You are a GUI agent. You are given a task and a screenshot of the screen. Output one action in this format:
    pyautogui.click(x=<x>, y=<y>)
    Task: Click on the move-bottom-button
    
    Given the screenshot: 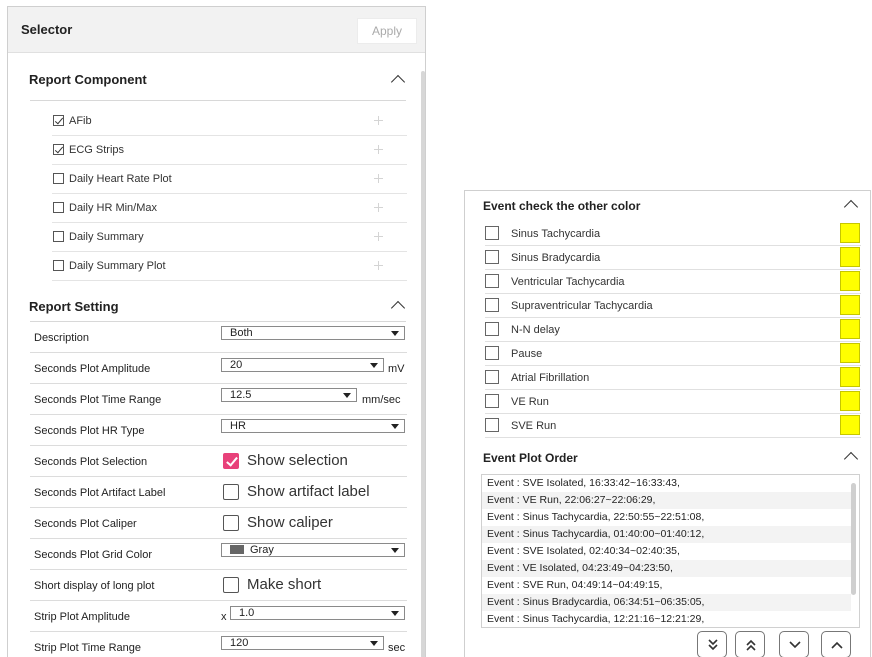 What is the action you would take?
    pyautogui.click(x=712, y=644)
    